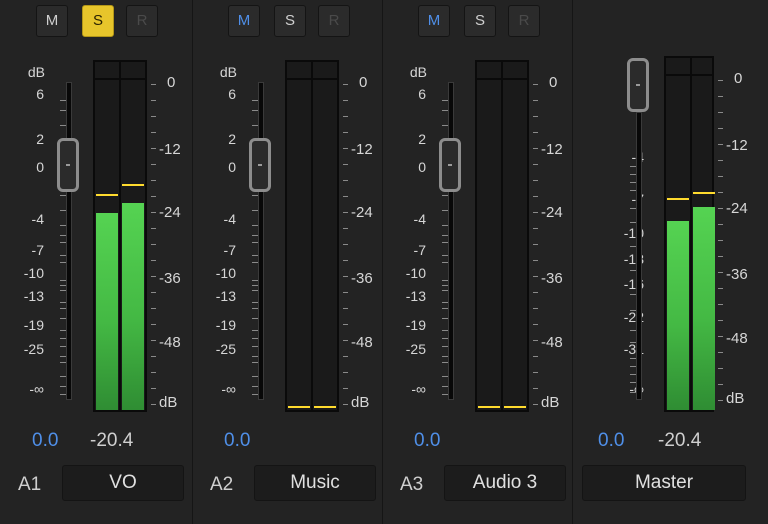 The width and height of the screenshot is (768, 524). What do you see at coordinates (315, 483) in the screenshot?
I see `track-name-field: Music` at bounding box center [315, 483].